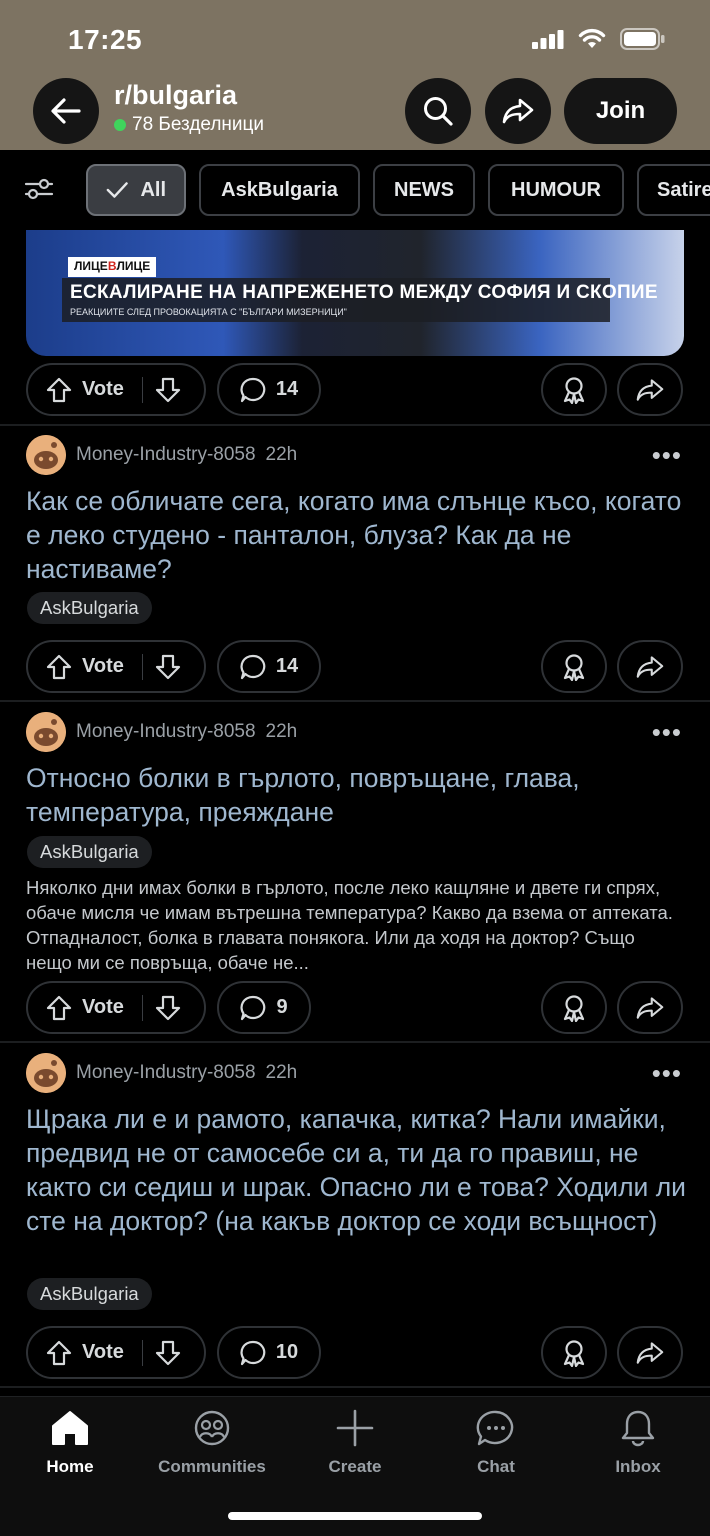  I want to click on comments-button: 9, so click(264, 1007).